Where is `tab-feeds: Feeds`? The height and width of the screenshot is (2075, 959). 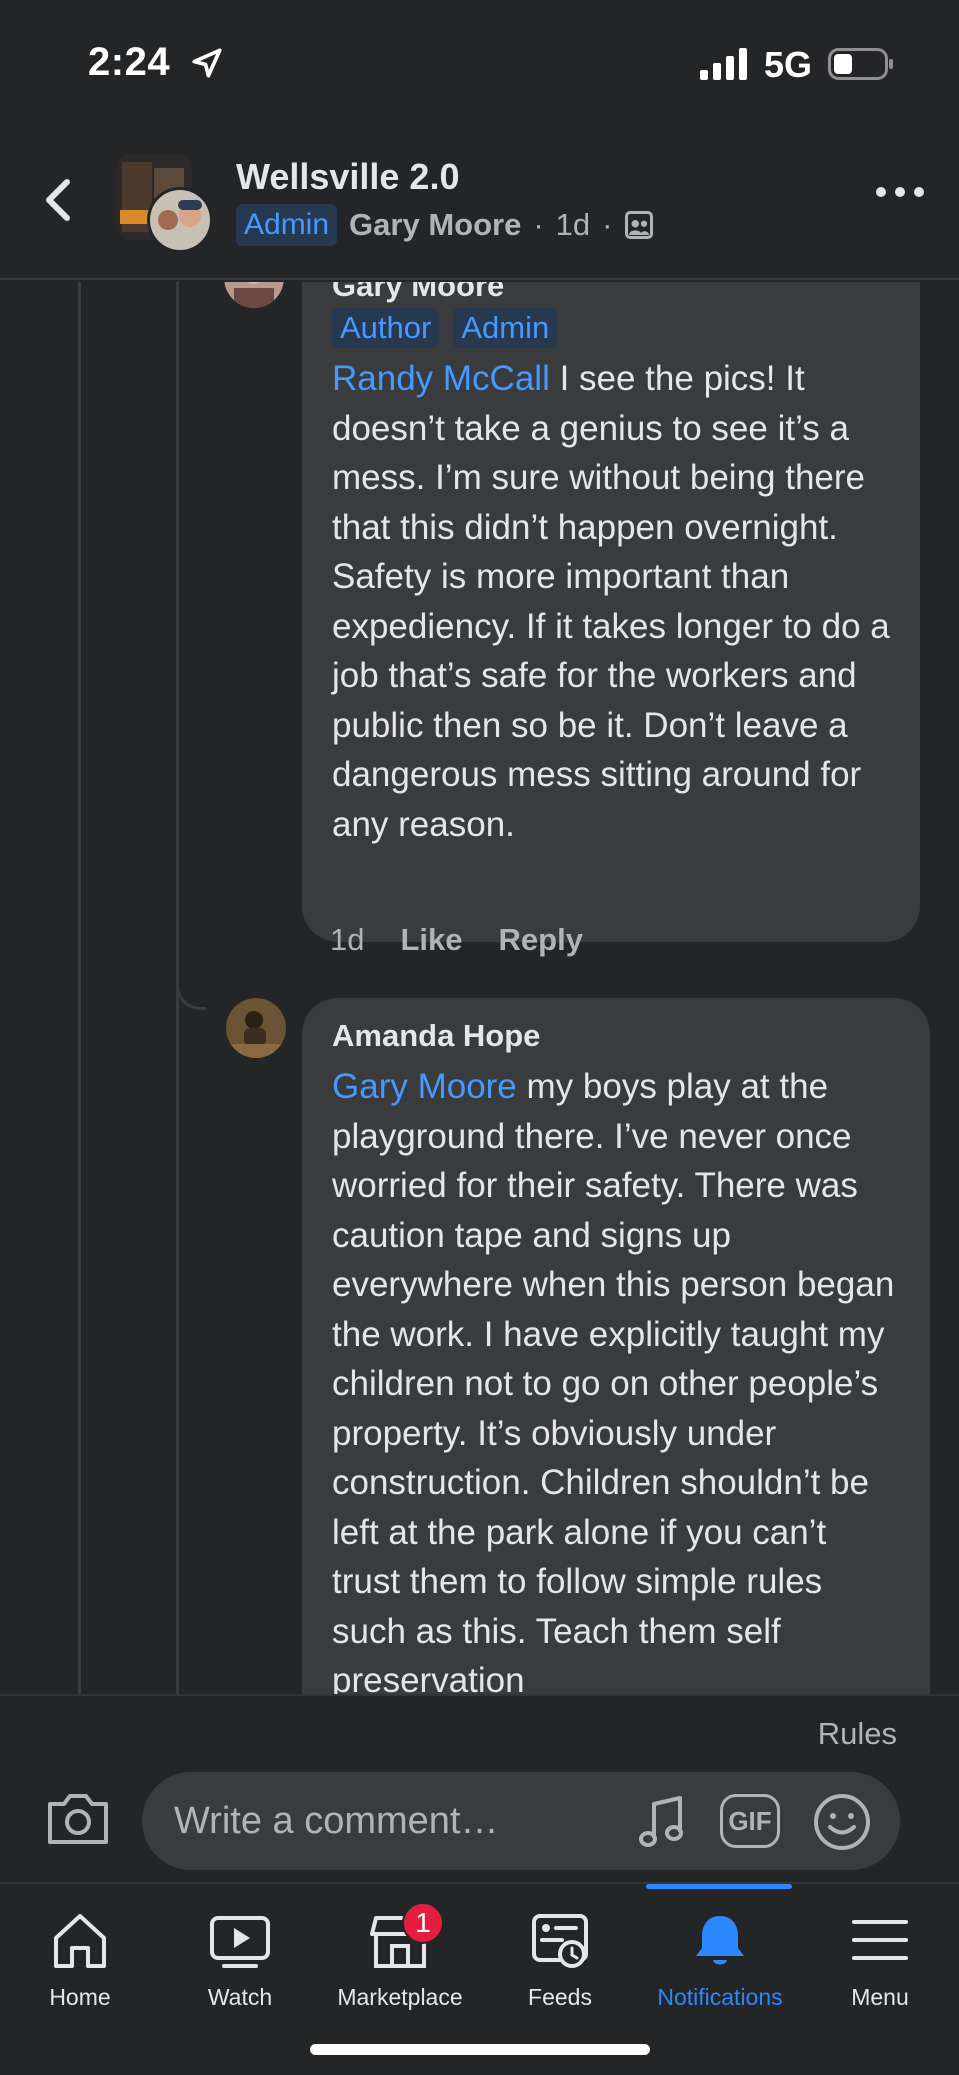
tab-feeds: Feeds is located at coordinates (560, 1954).